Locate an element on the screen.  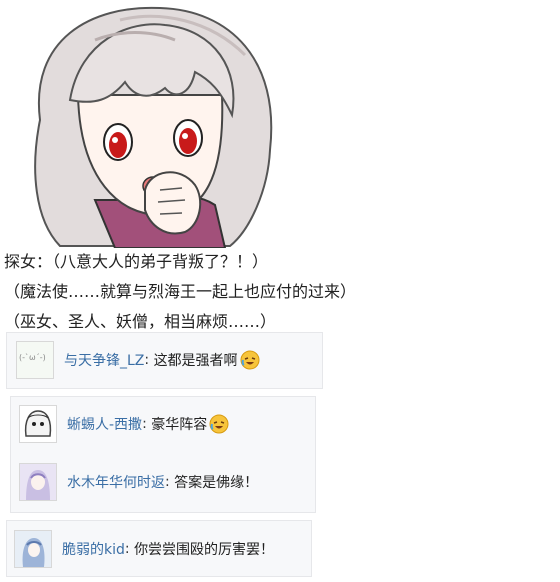
comment-username: 蜥蜴人-西撒 is located at coordinates (104, 424).